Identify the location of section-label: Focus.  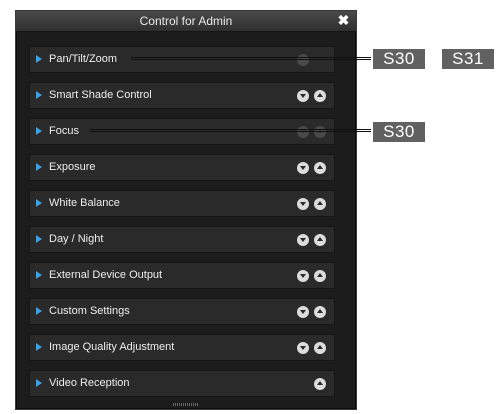
(64, 131).